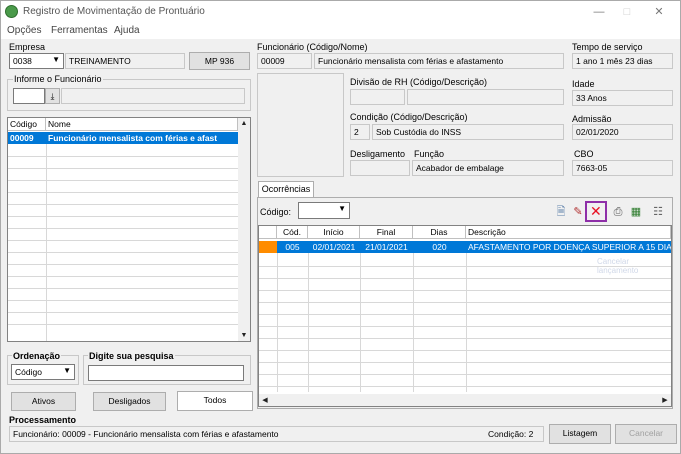 The width and height of the screenshot is (681, 454). Describe the element at coordinates (636, 212) in the screenshot. I see `export-excel-icon: ▦` at that location.